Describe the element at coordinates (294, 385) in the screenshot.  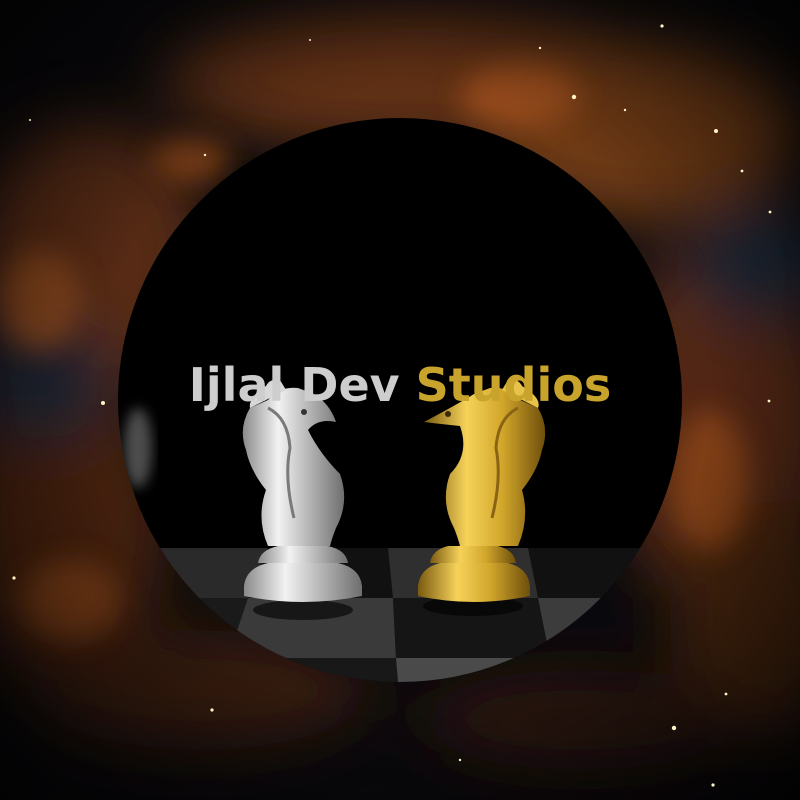
I see `title-part-ijlal-dev: Ijlal Dev` at that location.